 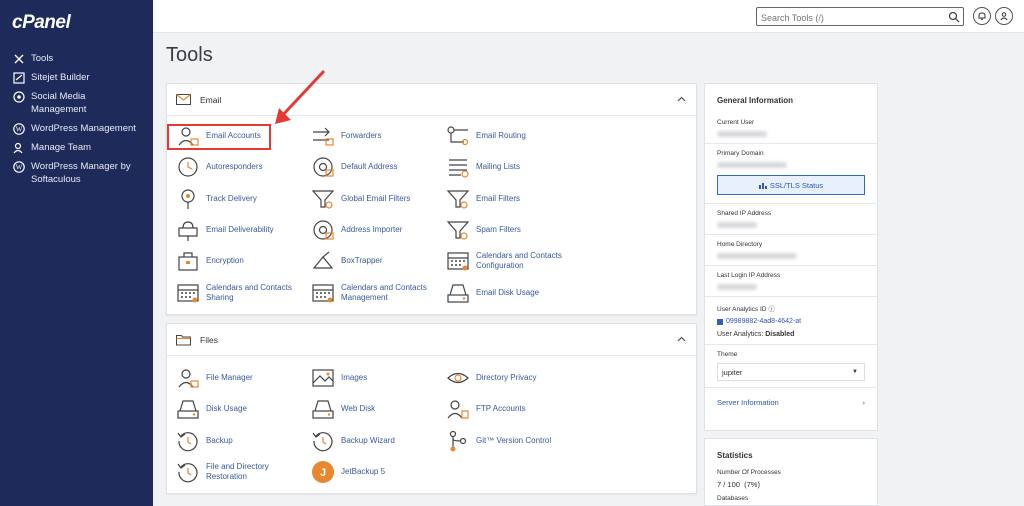 What do you see at coordinates (219, 440) in the screenshot?
I see `tool-label: Backup` at bounding box center [219, 440].